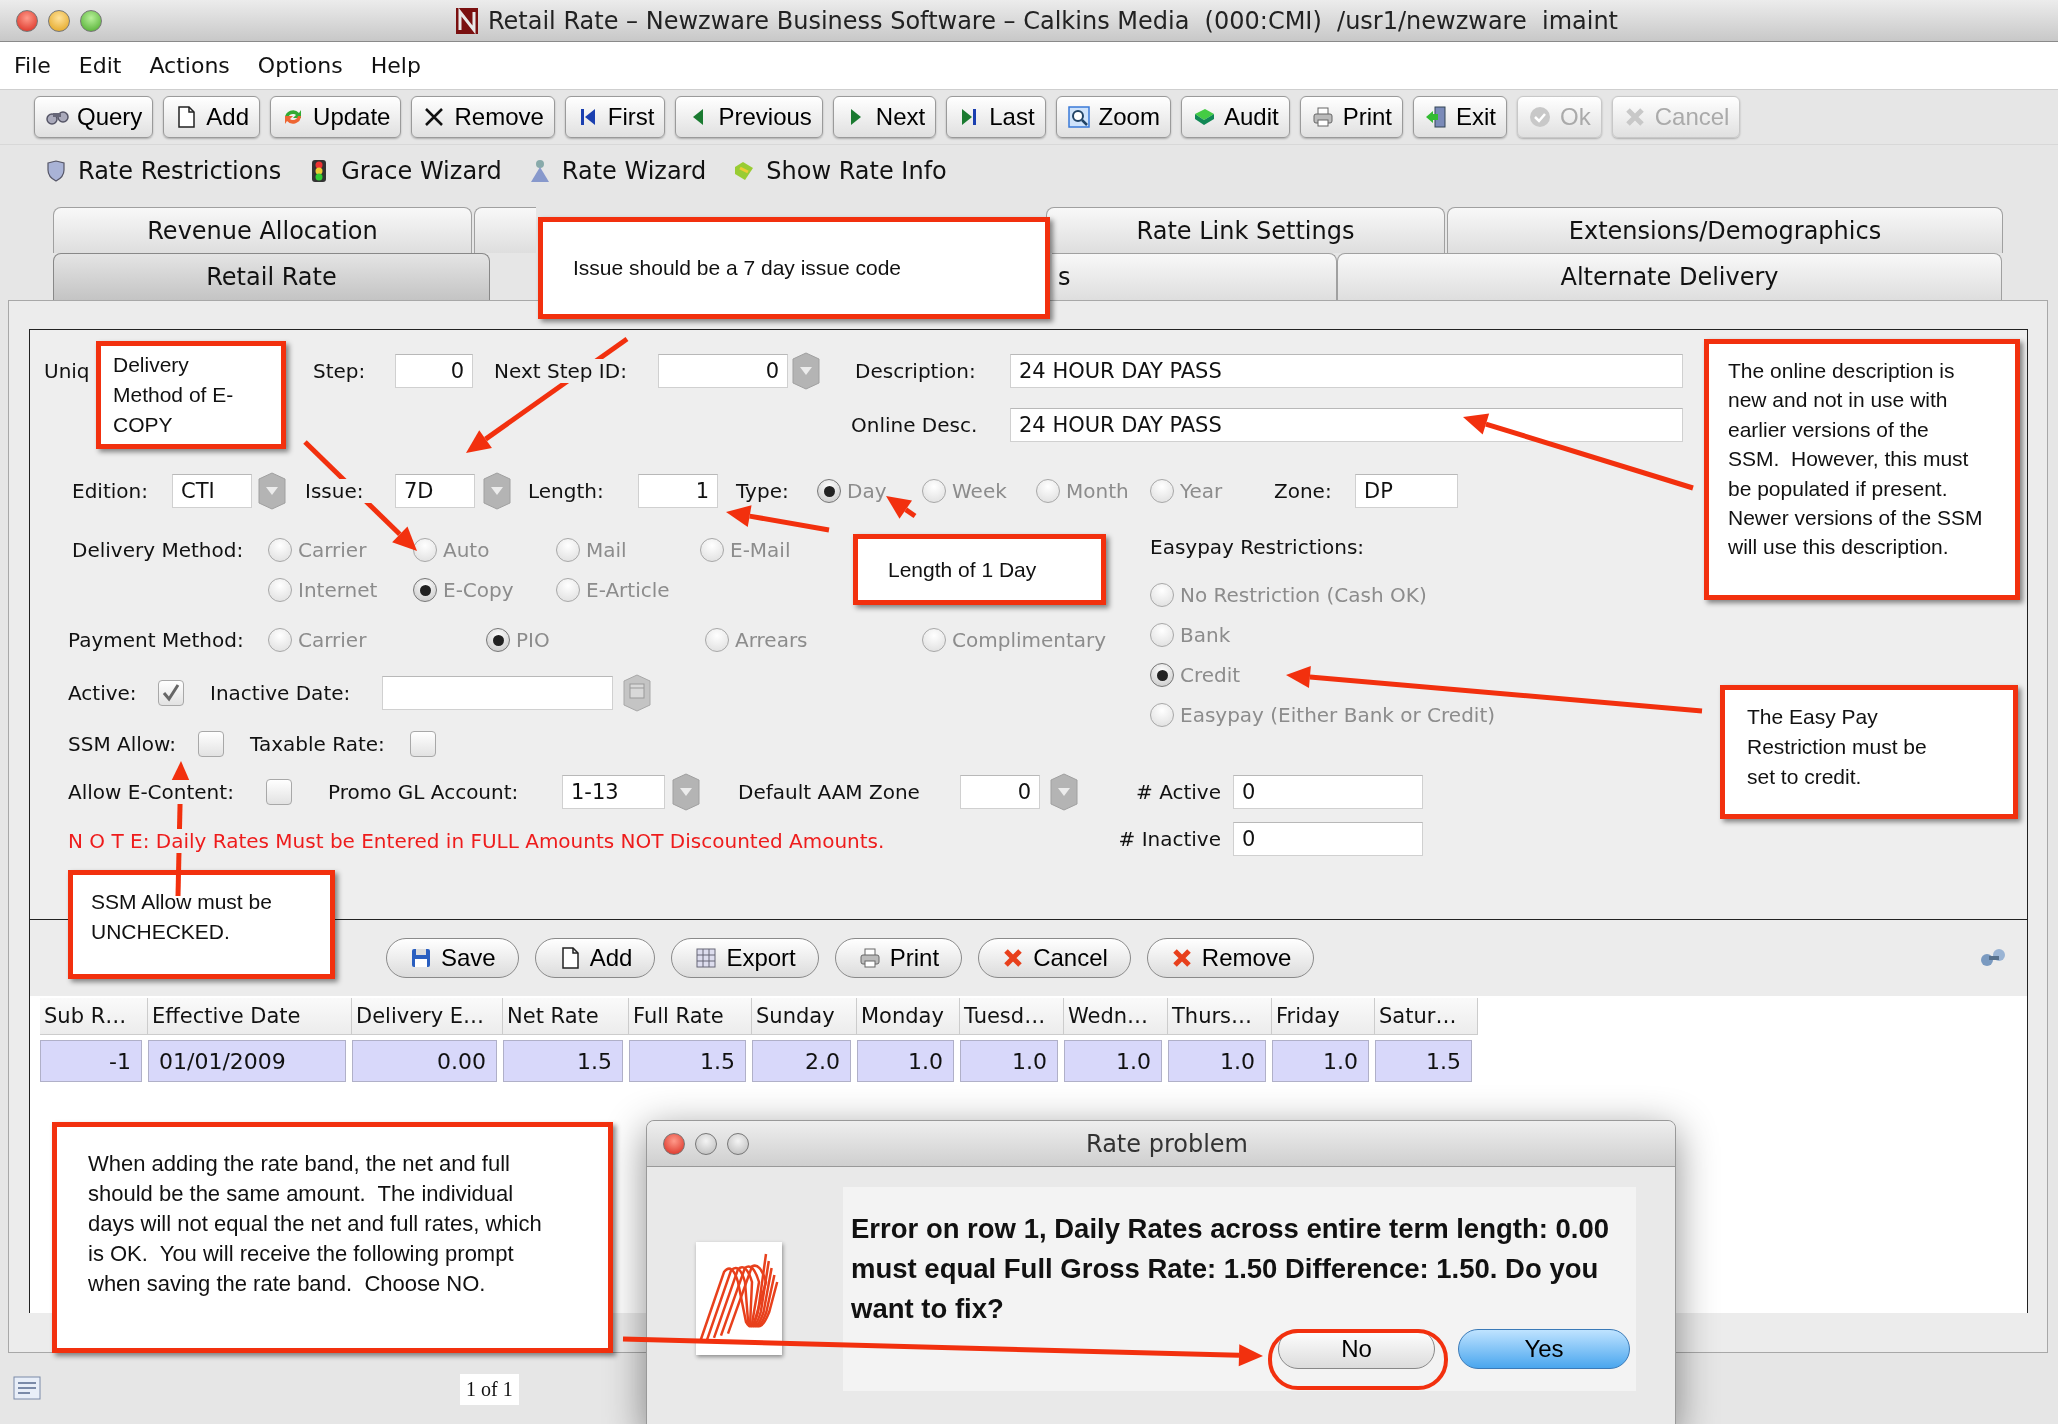  I want to click on column-header: Net Rate, so click(566, 1016).